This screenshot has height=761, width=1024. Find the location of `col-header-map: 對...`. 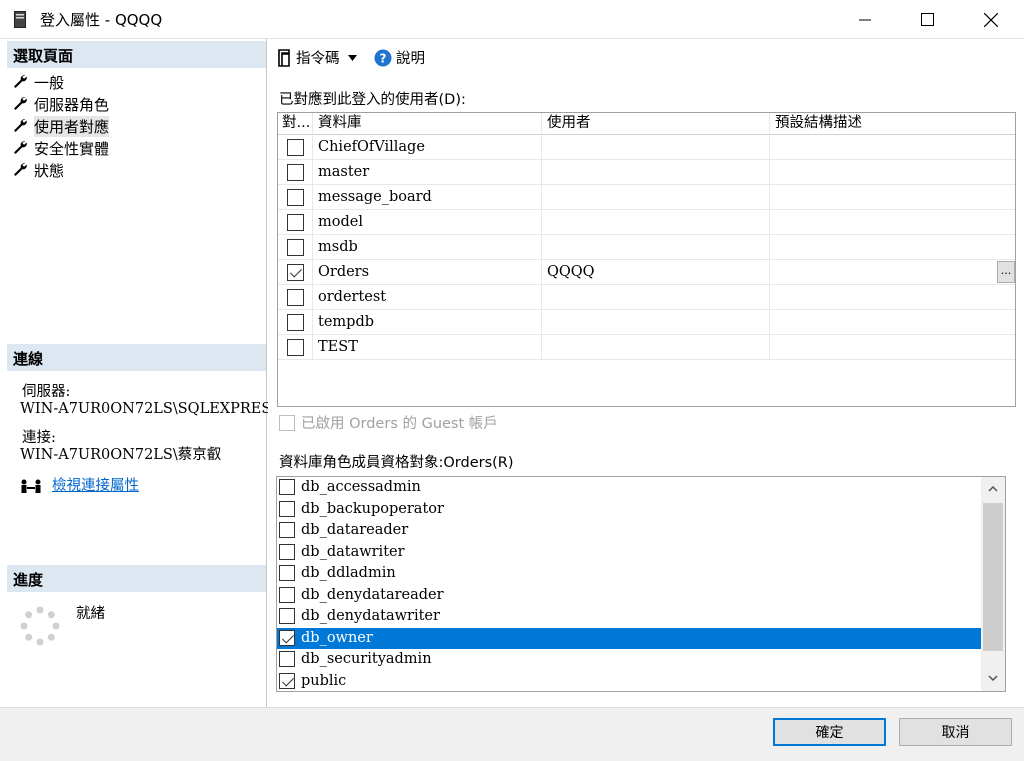

col-header-map: 對... is located at coordinates (295, 124).